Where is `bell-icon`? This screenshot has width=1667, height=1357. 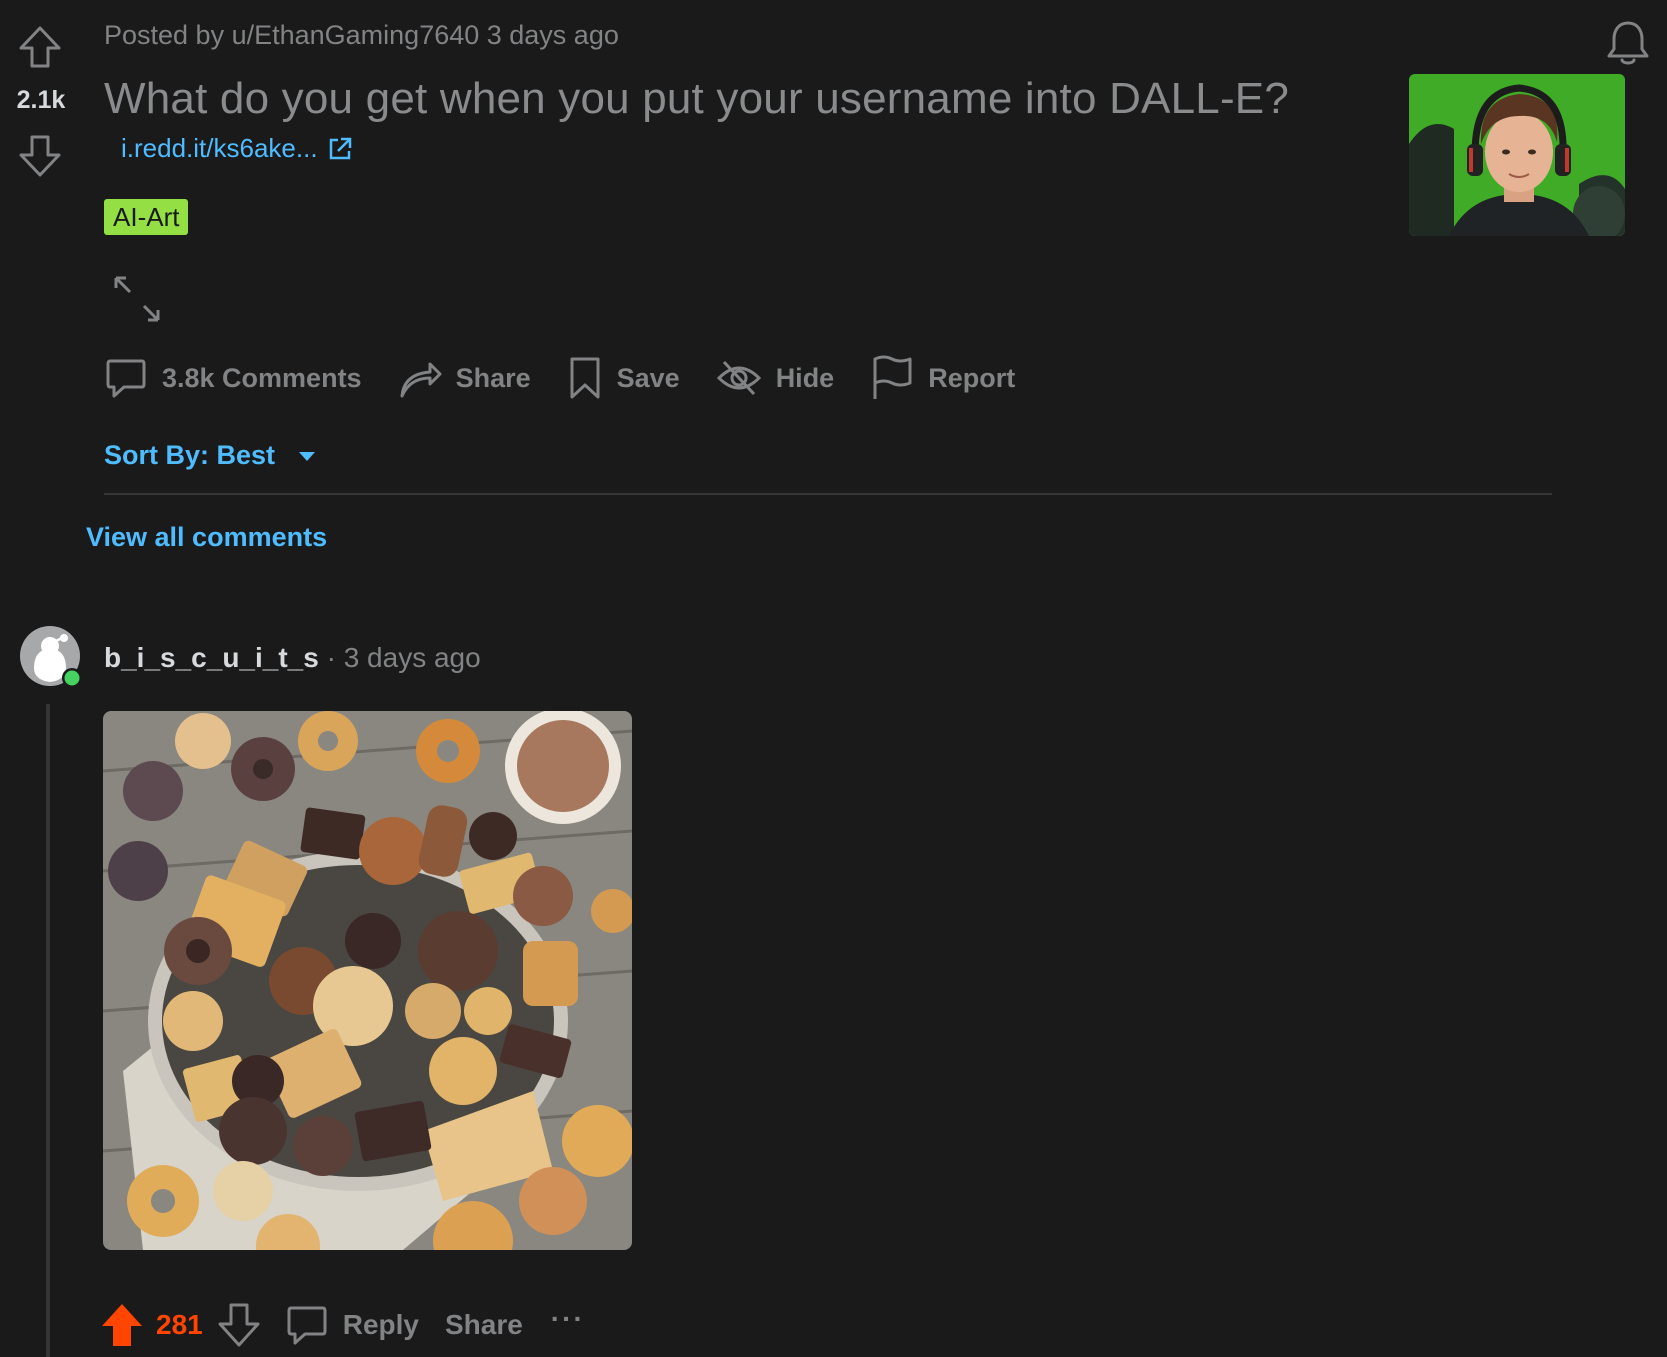
bell-icon is located at coordinates (1628, 43).